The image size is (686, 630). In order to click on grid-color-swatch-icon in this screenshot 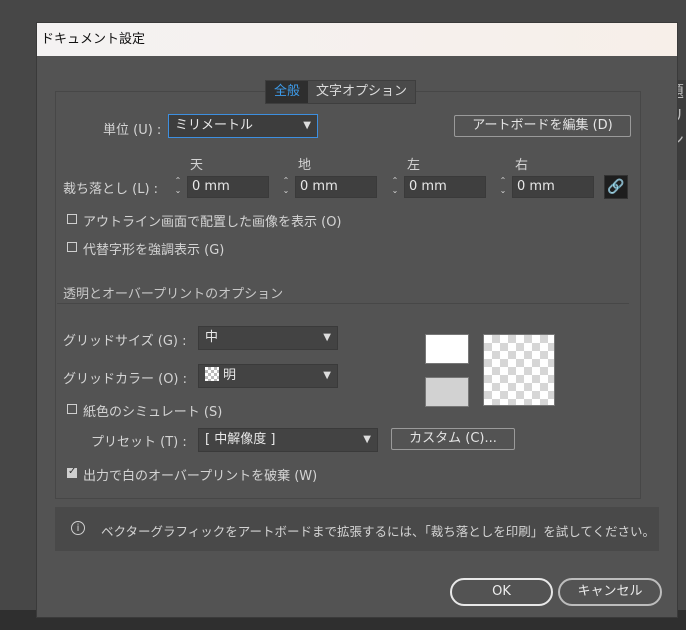, I will do `click(212, 374)`.